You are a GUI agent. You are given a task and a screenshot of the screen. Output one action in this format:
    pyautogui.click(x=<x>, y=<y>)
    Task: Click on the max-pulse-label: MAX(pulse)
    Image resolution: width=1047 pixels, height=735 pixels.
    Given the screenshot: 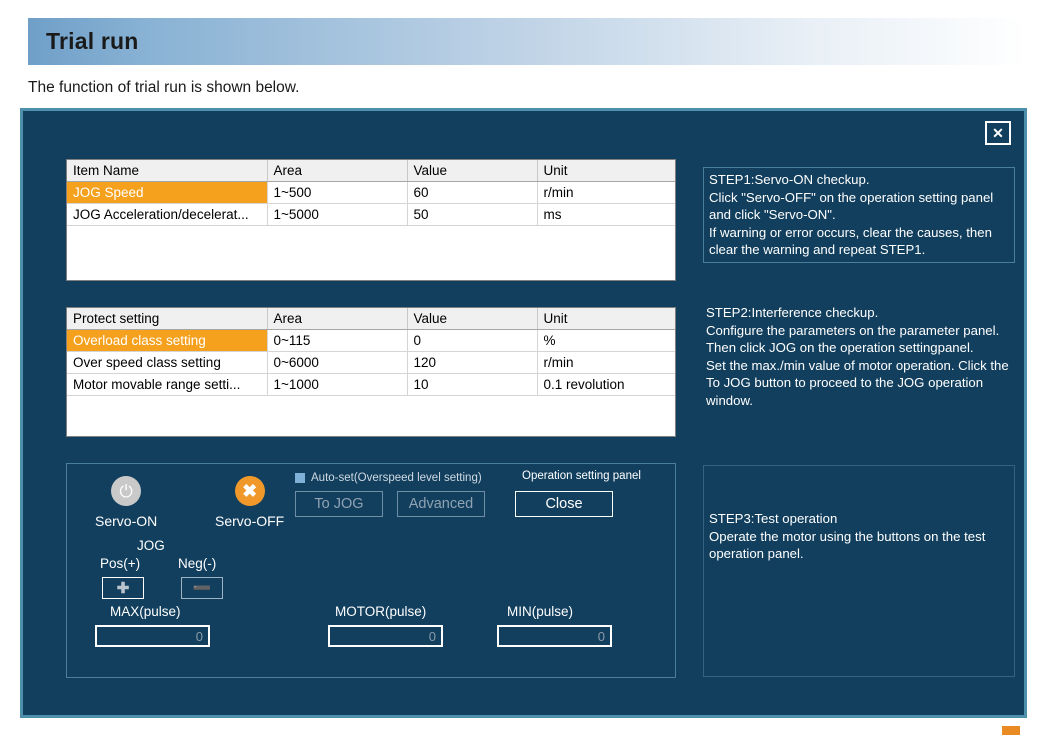 What is the action you would take?
    pyautogui.click(x=145, y=611)
    